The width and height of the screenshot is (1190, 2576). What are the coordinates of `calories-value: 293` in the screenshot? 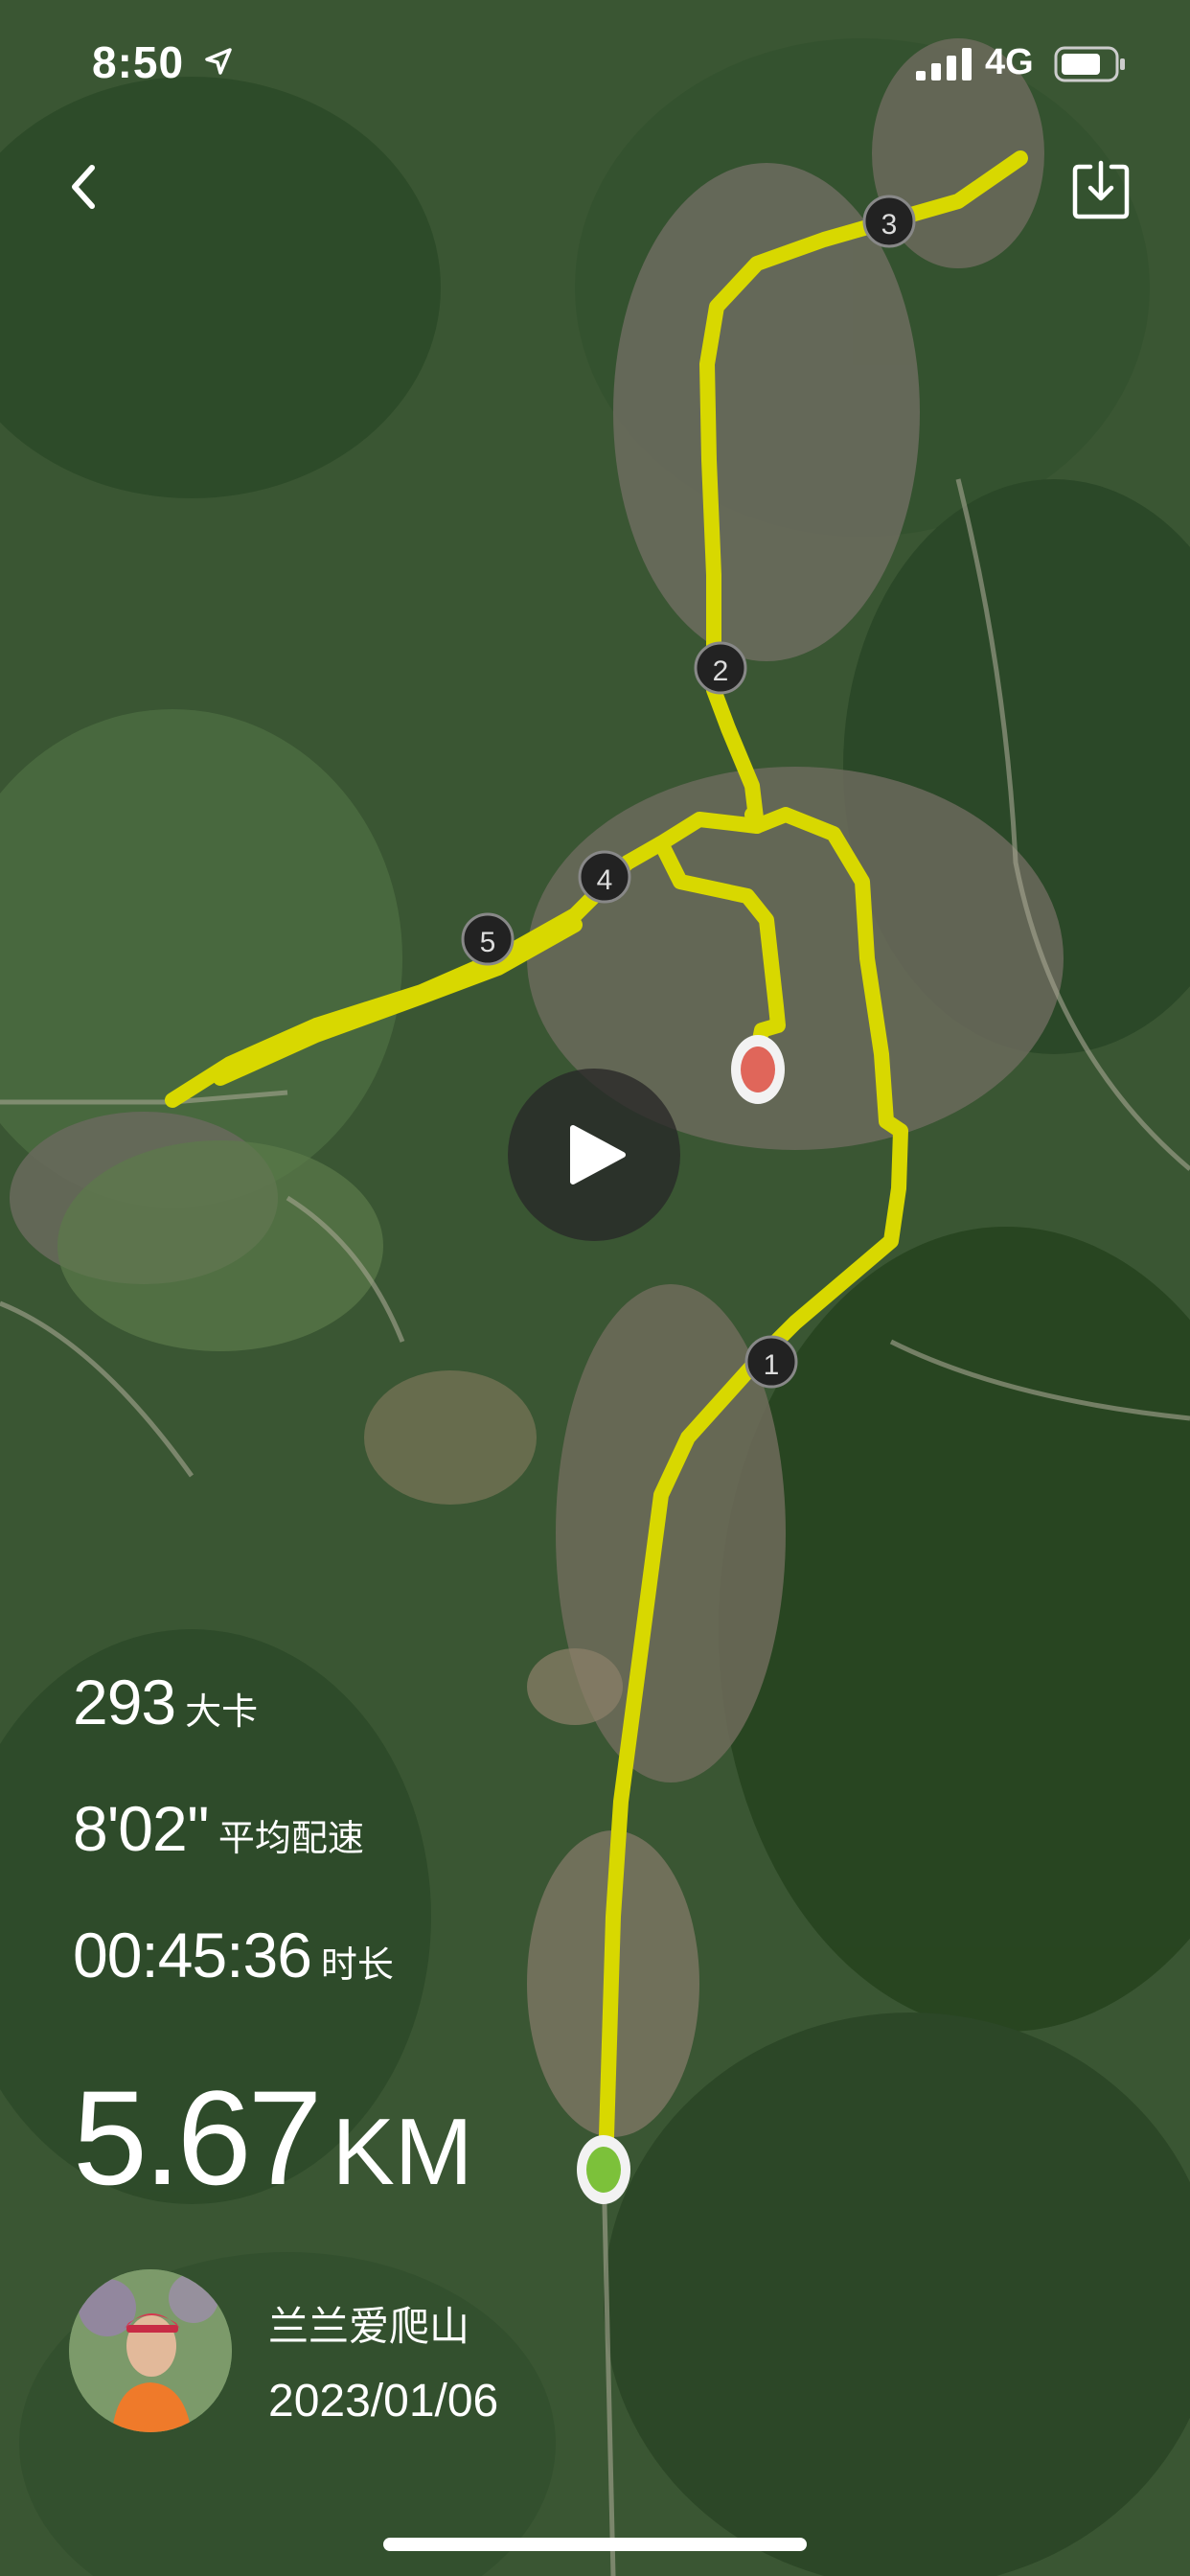 It's located at (125, 1702).